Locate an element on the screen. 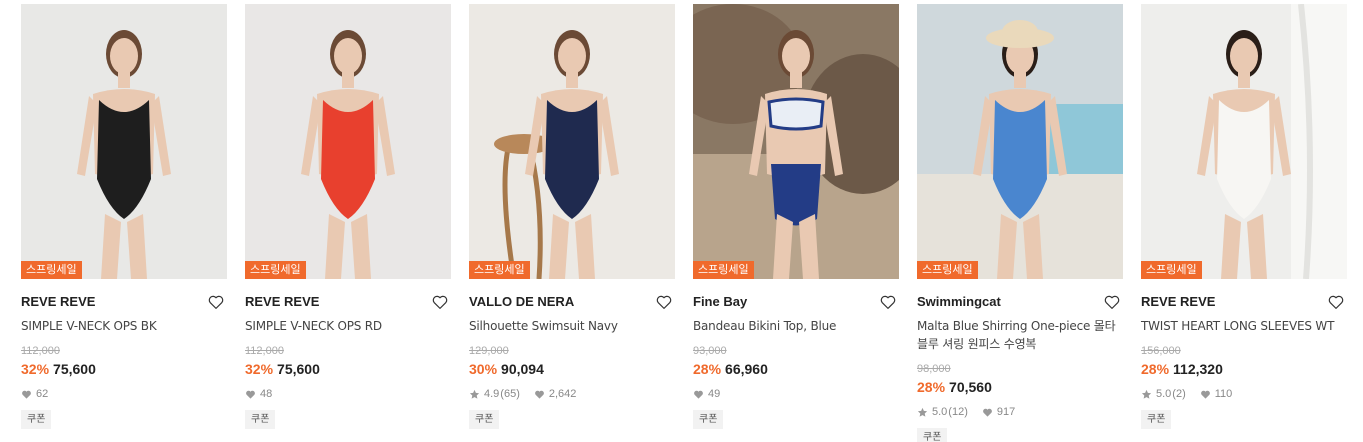  sale-price: 112,320 is located at coordinates (1198, 369).